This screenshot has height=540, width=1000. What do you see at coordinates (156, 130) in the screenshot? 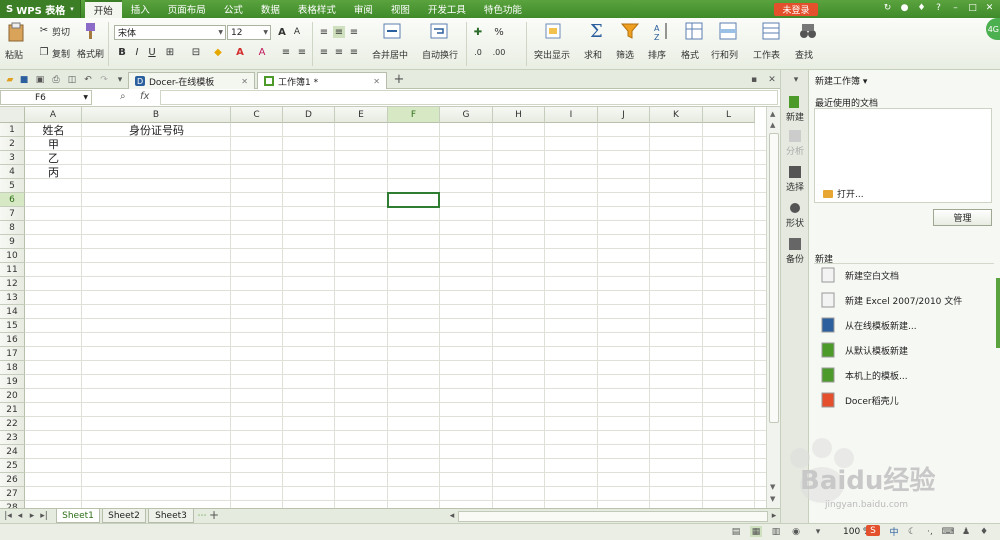
I see `cell-B1: 身份证号码` at bounding box center [156, 130].